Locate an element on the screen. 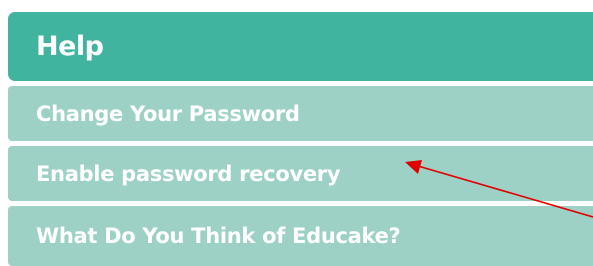 The width and height of the screenshot is (593, 266). menu-item-label: Enable password recovery is located at coordinates (188, 173).